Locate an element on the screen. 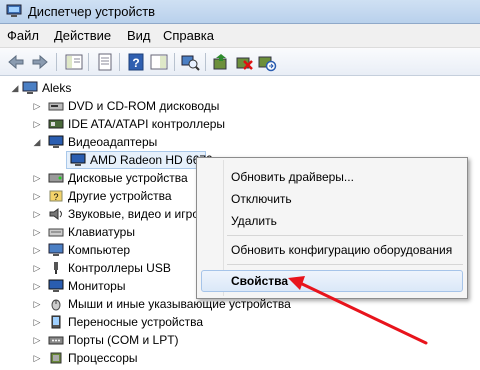  category-label: Контроллеры USB is located at coordinates (119, 268).